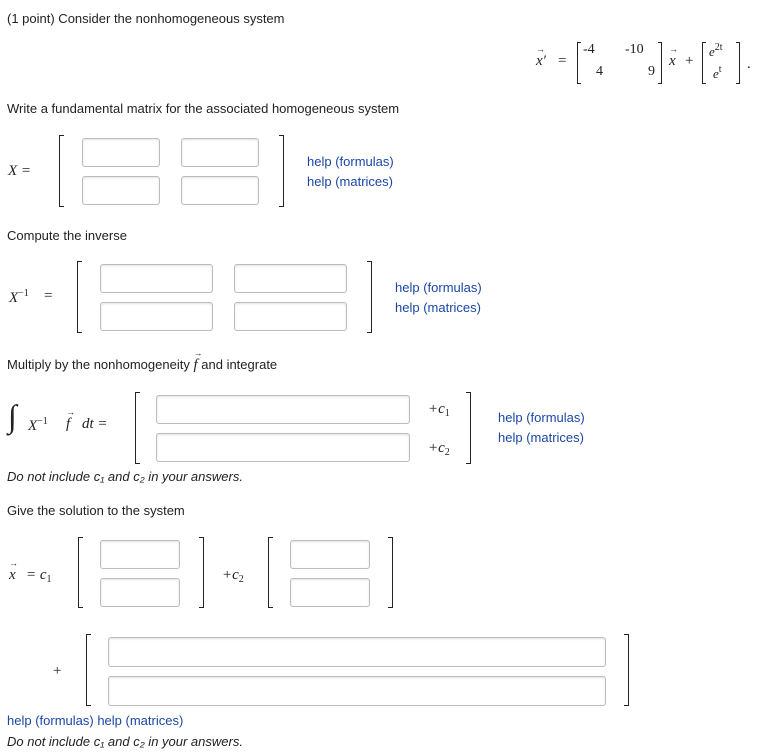 The image size is (770, 756). I want to click on integral-label: ∫ X−1 f dt =, so click(63, 422).